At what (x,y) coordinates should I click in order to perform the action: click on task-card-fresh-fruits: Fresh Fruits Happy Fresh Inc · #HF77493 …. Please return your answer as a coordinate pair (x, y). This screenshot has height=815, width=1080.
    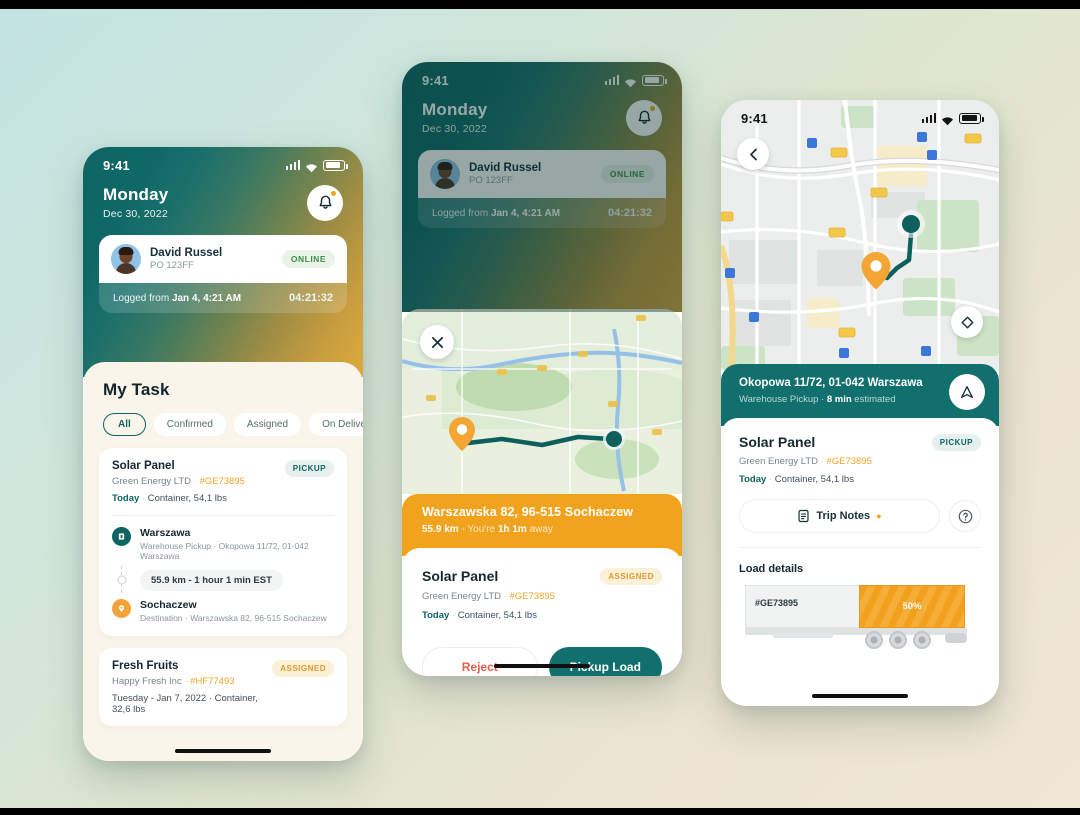
    Looking at the image, I should click on (223, 687).